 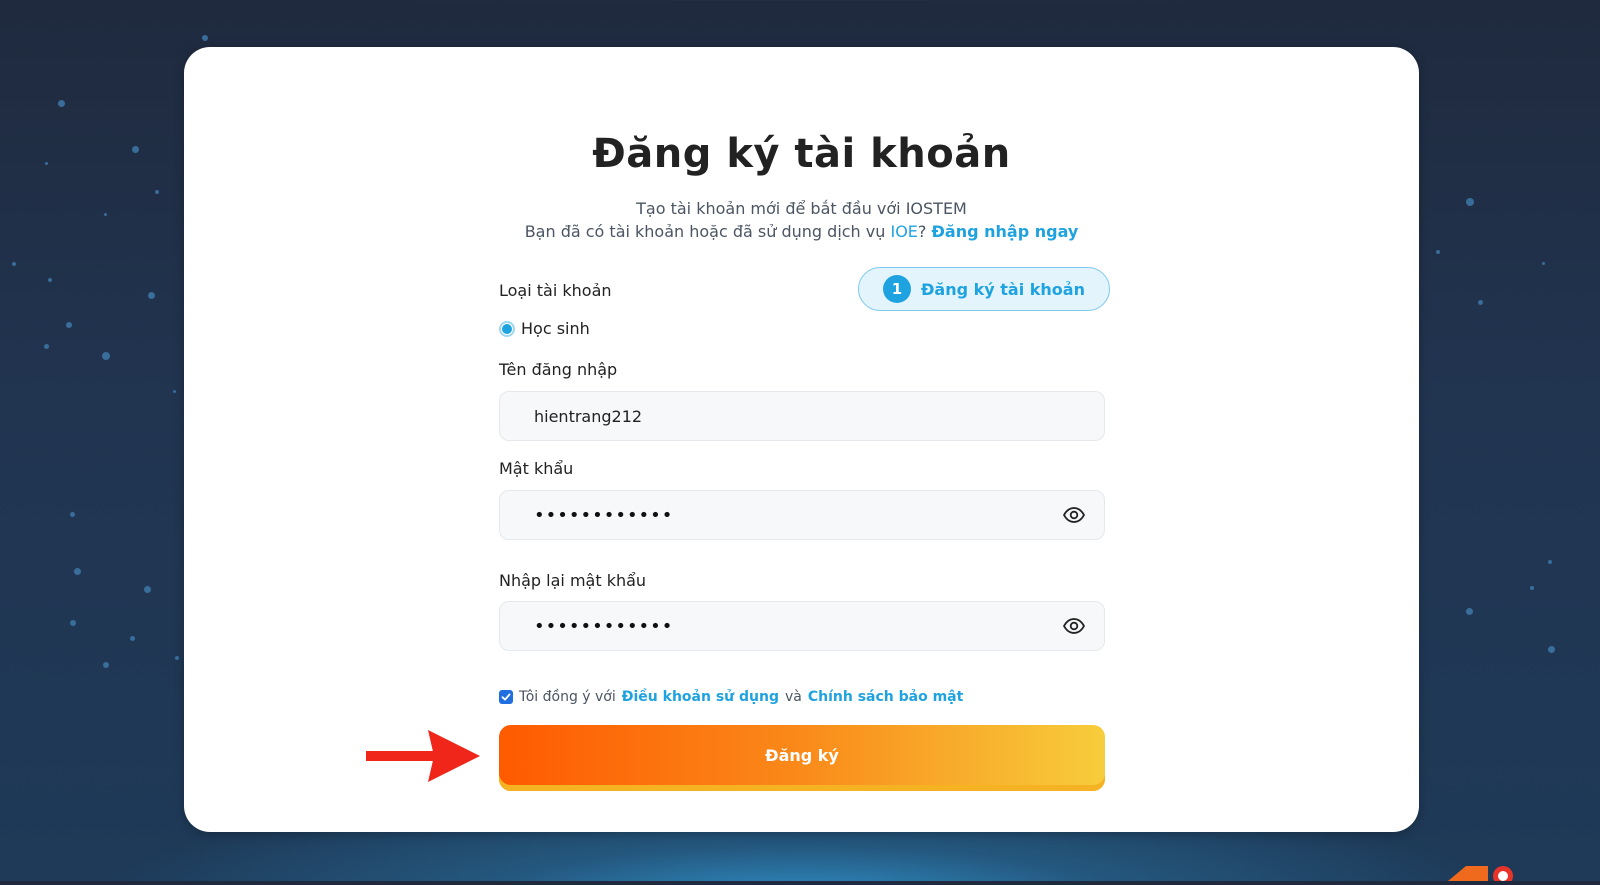 I want to click on step-indicator: 1 Đăng ký tài khoản, so click(x=984, y=289).